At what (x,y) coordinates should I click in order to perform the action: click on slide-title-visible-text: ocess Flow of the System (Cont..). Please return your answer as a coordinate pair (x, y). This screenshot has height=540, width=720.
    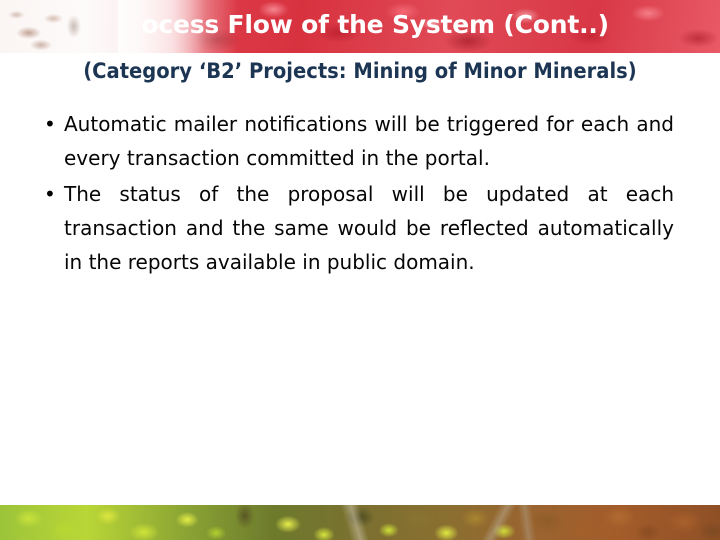
    Looking at the image, I should click on (375, 24).